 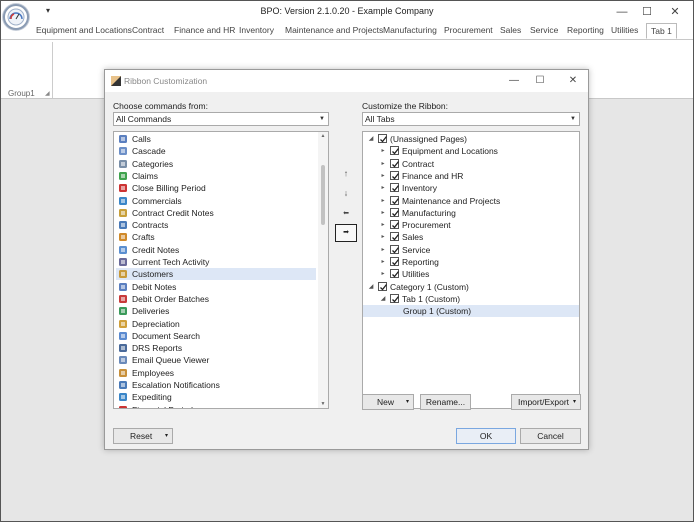 What do you see at coordinates (216, 250) in the screenshot?
I see `list-item: Credit Notes` at bounding box center [216, 250].